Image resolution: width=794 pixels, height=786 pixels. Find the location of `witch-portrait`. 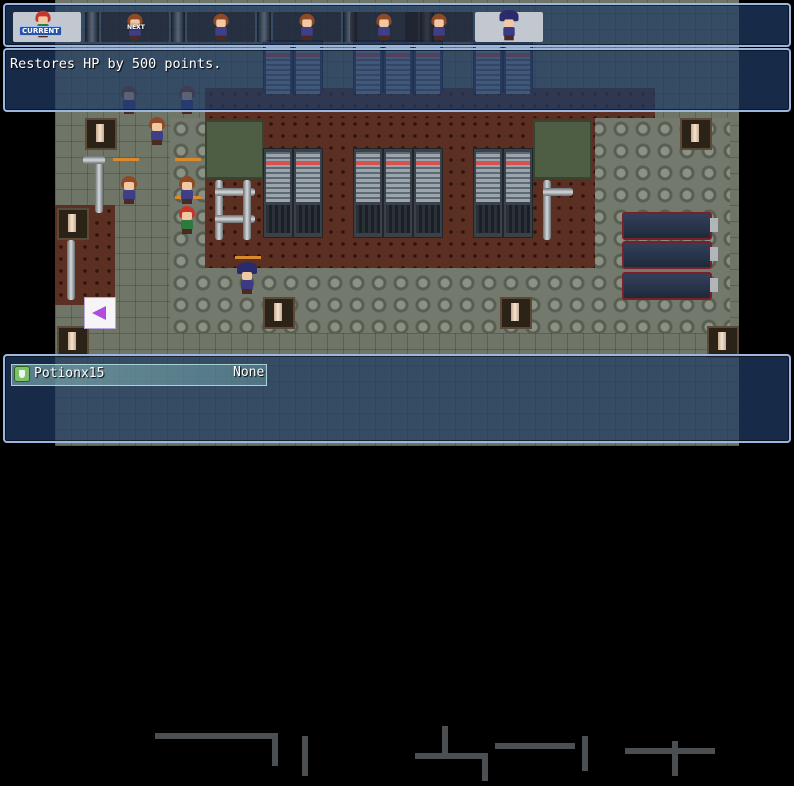

witch-portrait is located at coordinates (509, 25).